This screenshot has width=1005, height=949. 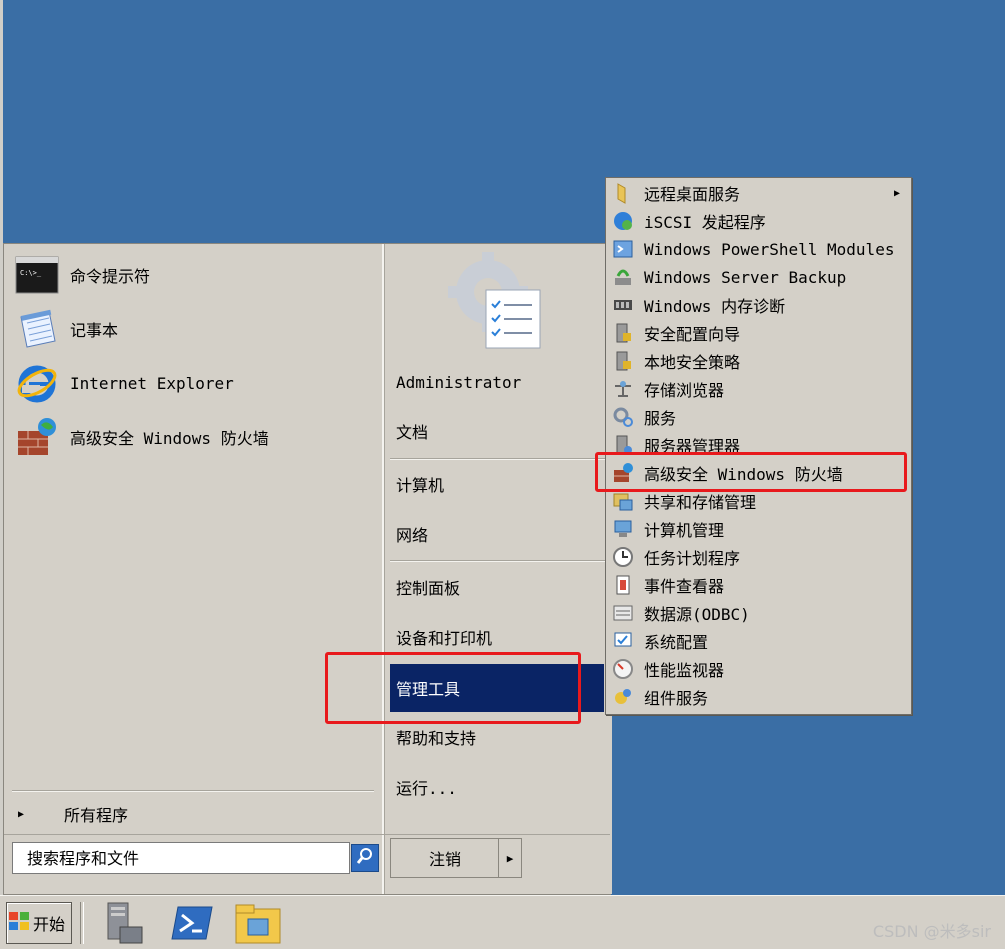 I want to click on submenu-item: 计算机管理, so click(x=758, y=529).